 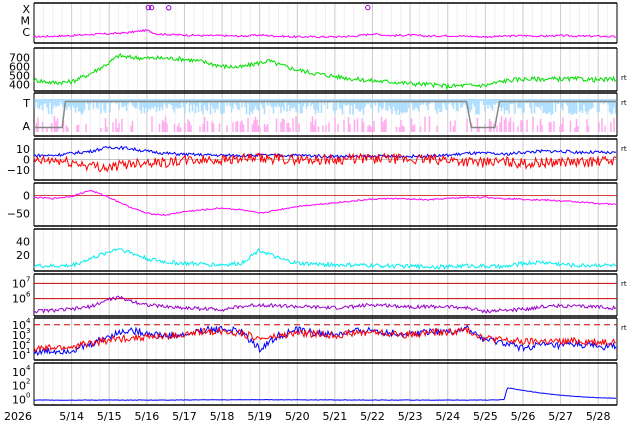 What do you see at coordinates (315, 339) in the screenshot?
I see `panel-proton-flux: 10 410 310 210 1` at bounding box center [315, 339].